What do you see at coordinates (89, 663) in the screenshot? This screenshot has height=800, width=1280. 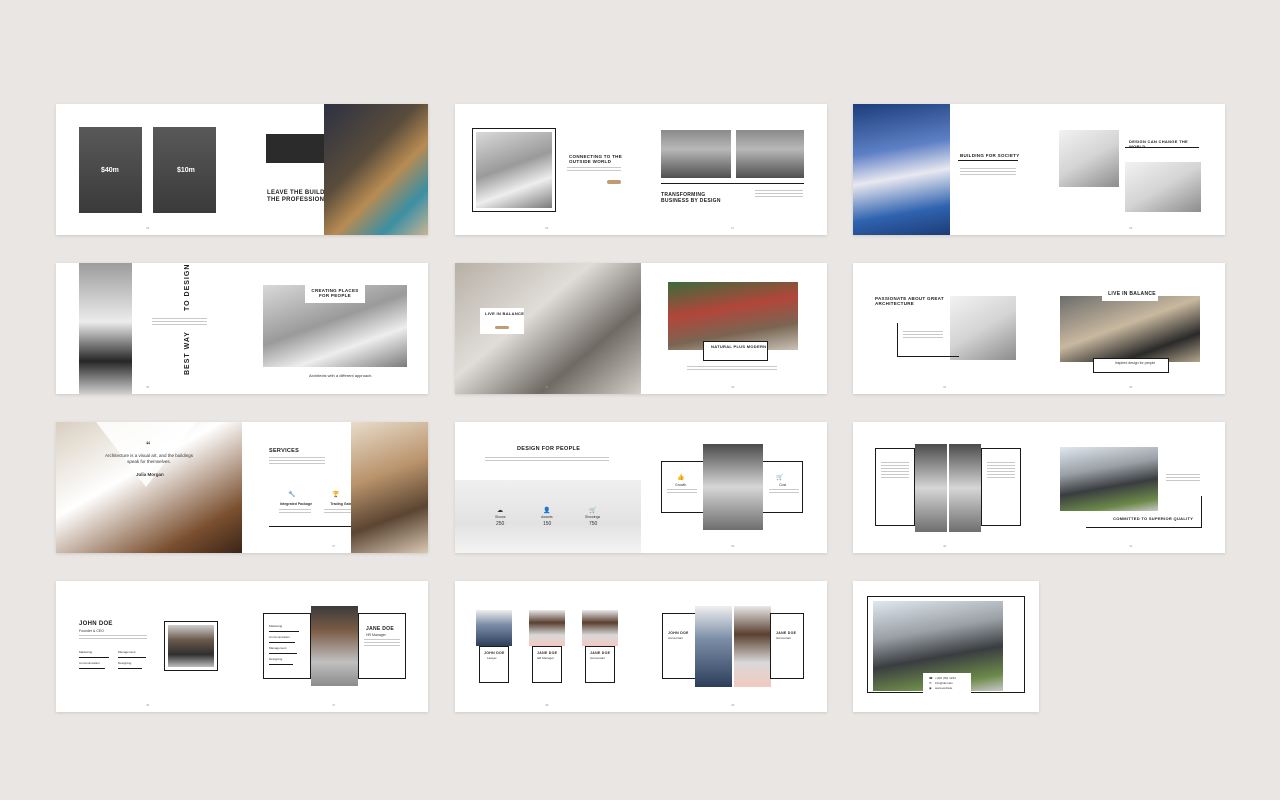 I see `skill-left-2: Communication` at bounding box center [89, 663].